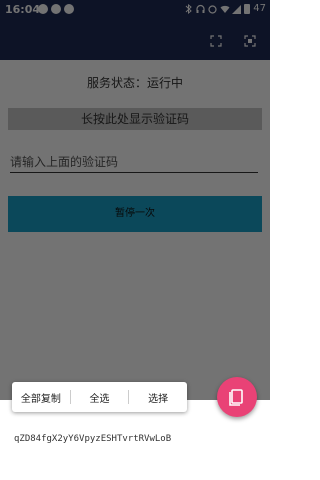  What do you see at coordinates (134, 83) in the screenshot?
I see `service-status: 服务状态：运行中` at bounding box center [134, 83].